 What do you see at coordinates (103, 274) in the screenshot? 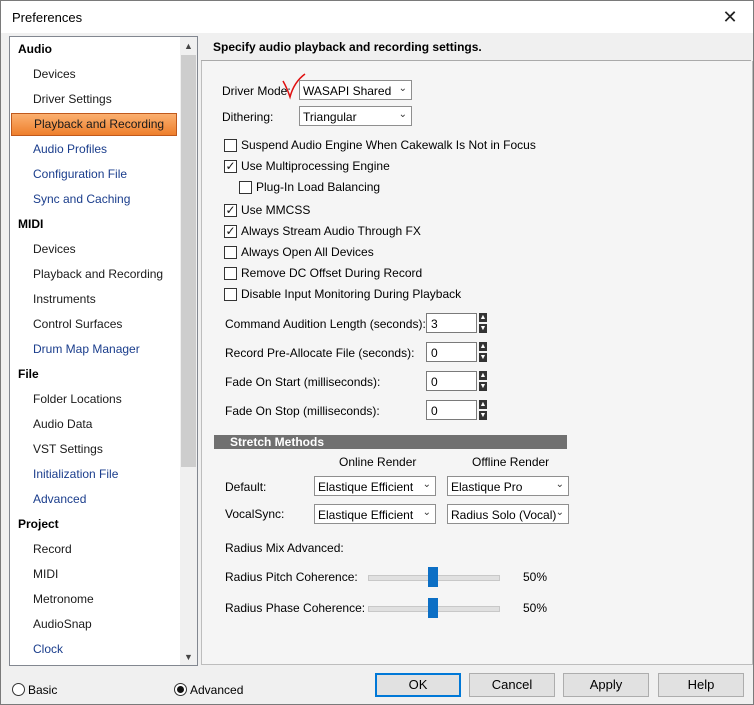
I see `tree-item: Playback and Recording` at bounding box center [103, 274].